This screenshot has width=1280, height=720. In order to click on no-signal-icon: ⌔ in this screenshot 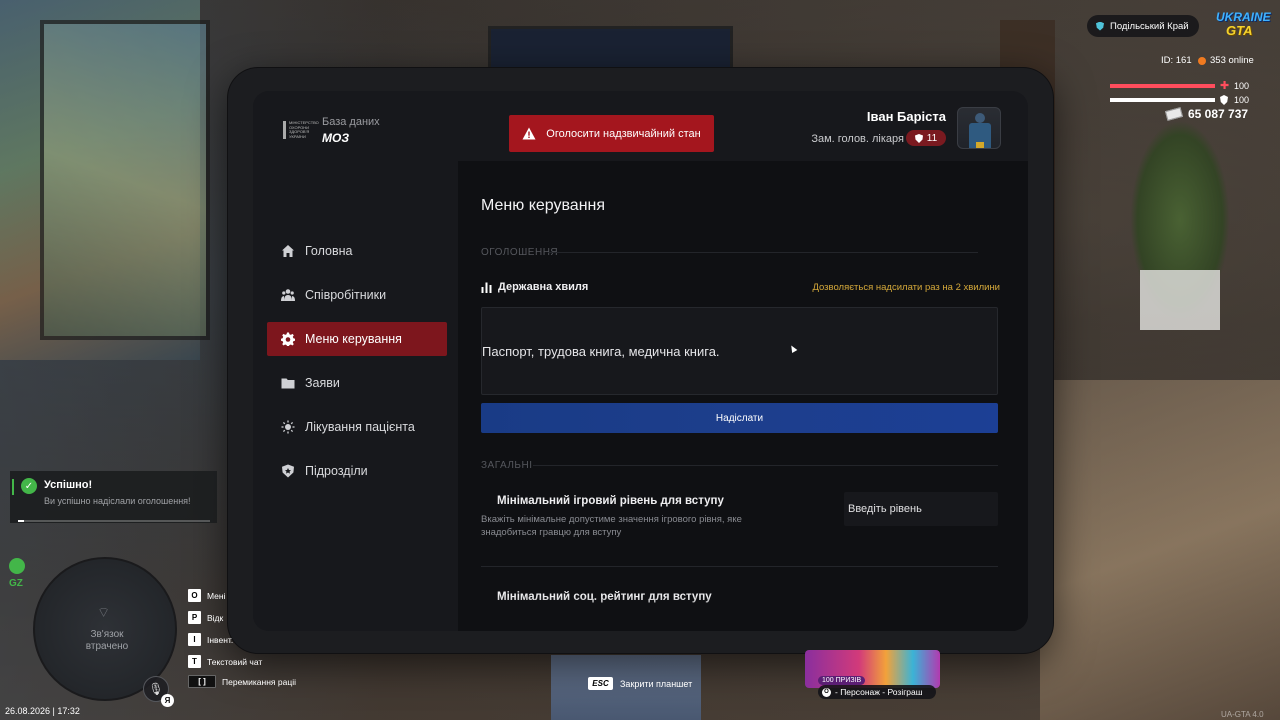, I will do `click(104, 612)`.